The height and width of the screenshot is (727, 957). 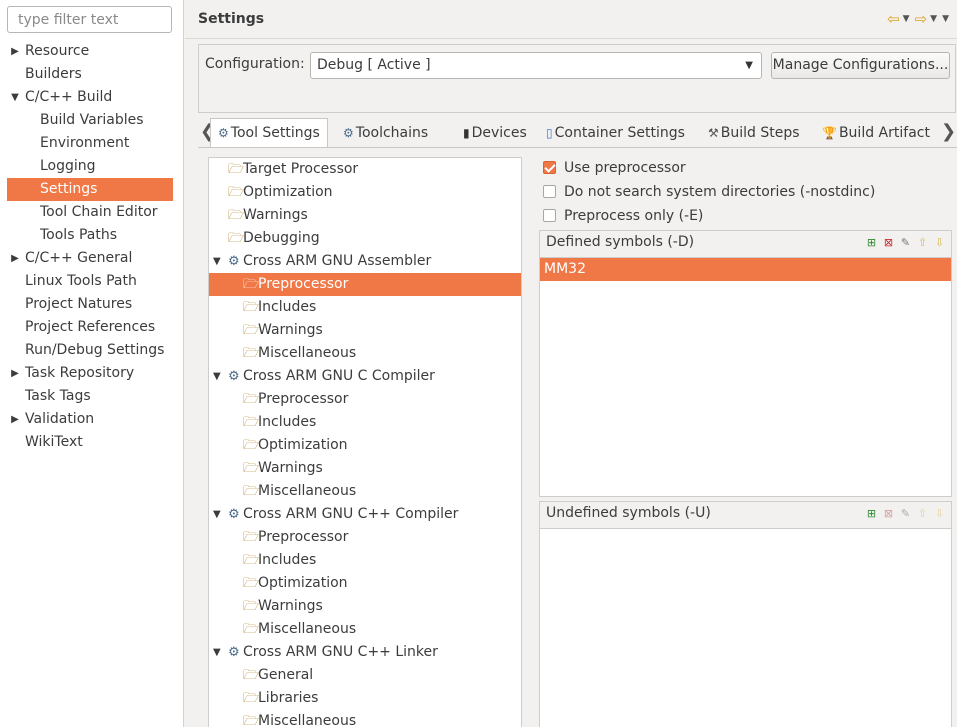 I want to click on nav-item-logging: Logging, so click(x=92, y=166).